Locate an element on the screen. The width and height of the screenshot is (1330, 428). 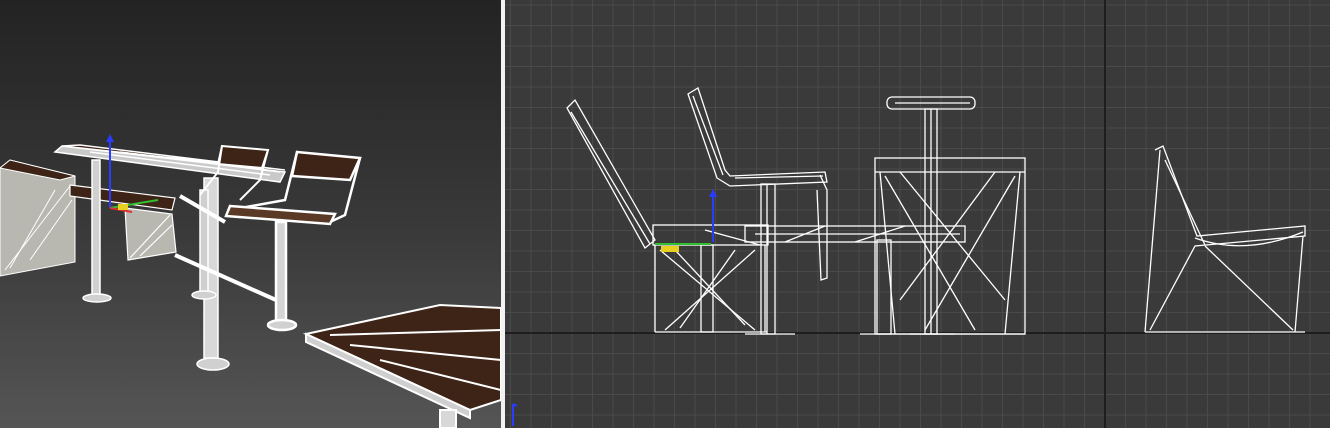
bench-span is located at coordinates (855, 234).